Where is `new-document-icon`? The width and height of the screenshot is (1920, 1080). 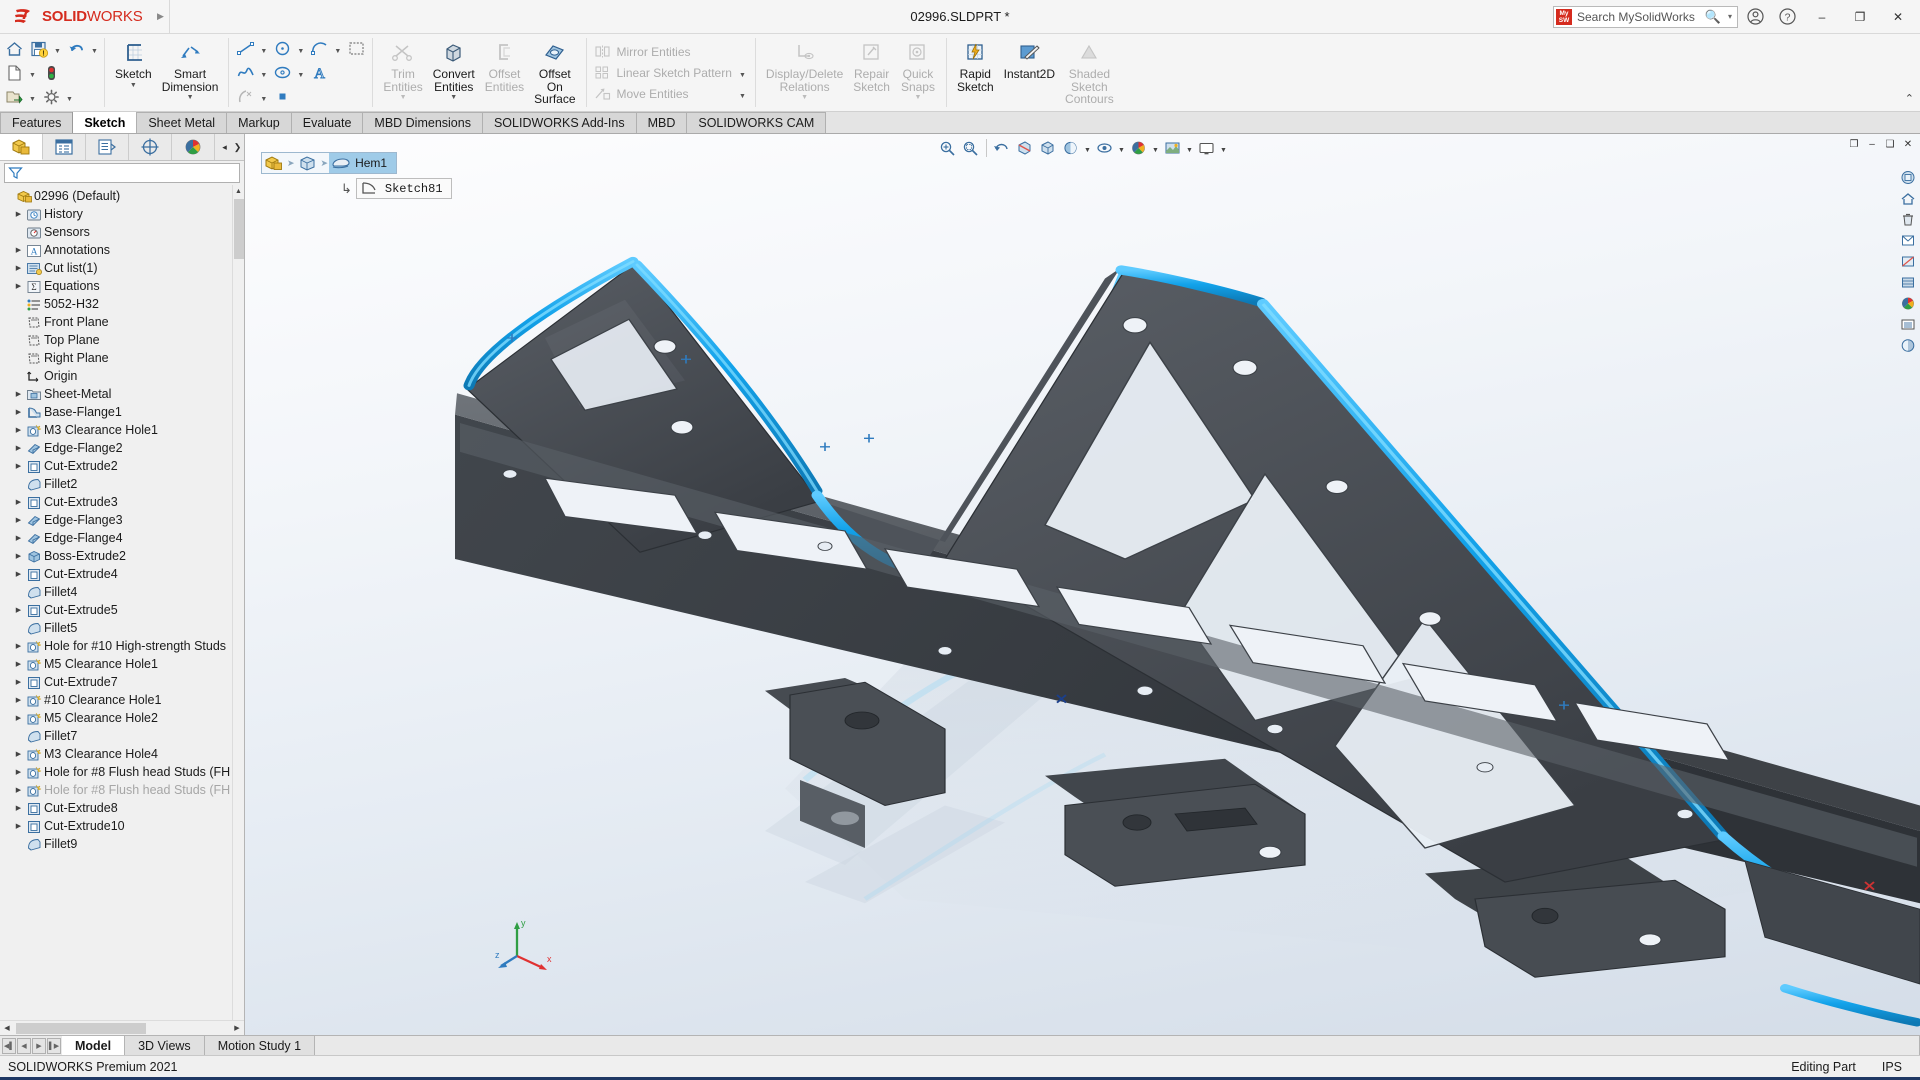 new-document-icon is located at coordinates (14, 73).